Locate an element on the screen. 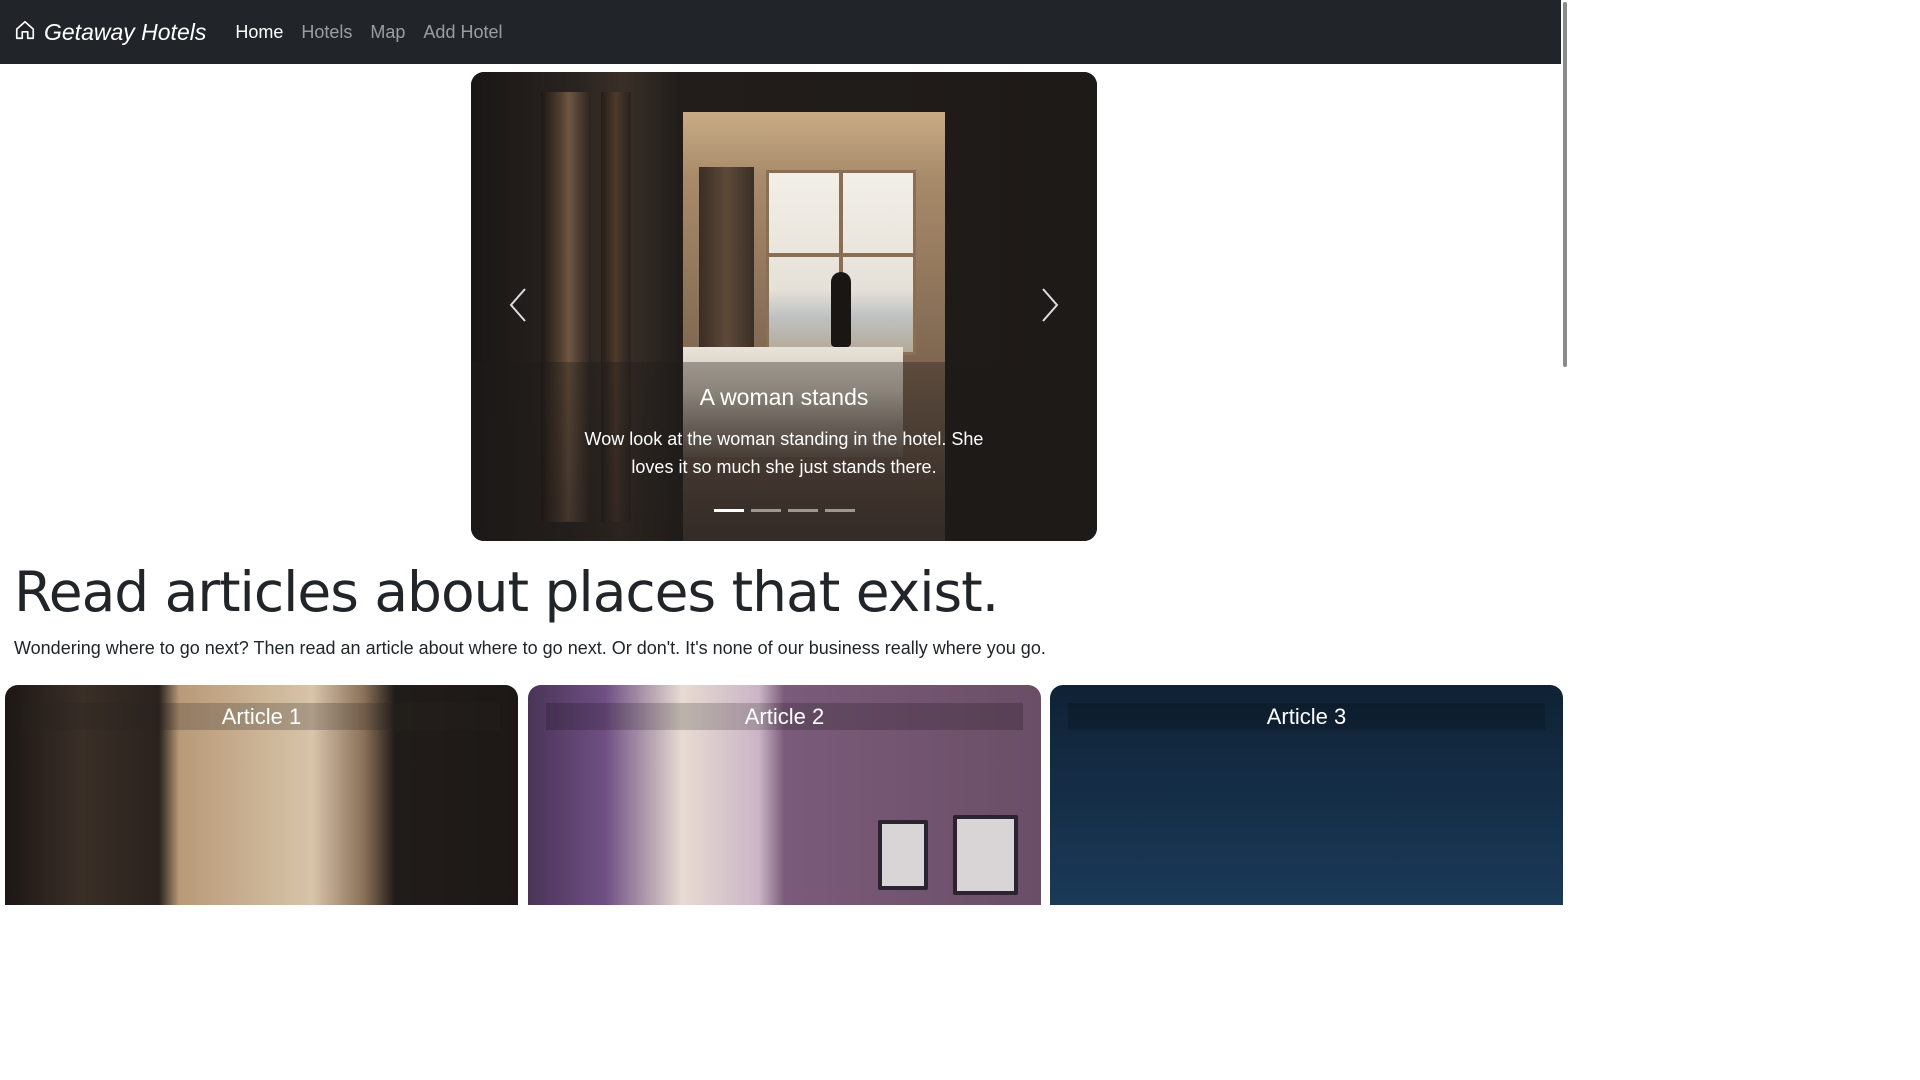  article-title: Article 2 is located at coordinates (784, 716).